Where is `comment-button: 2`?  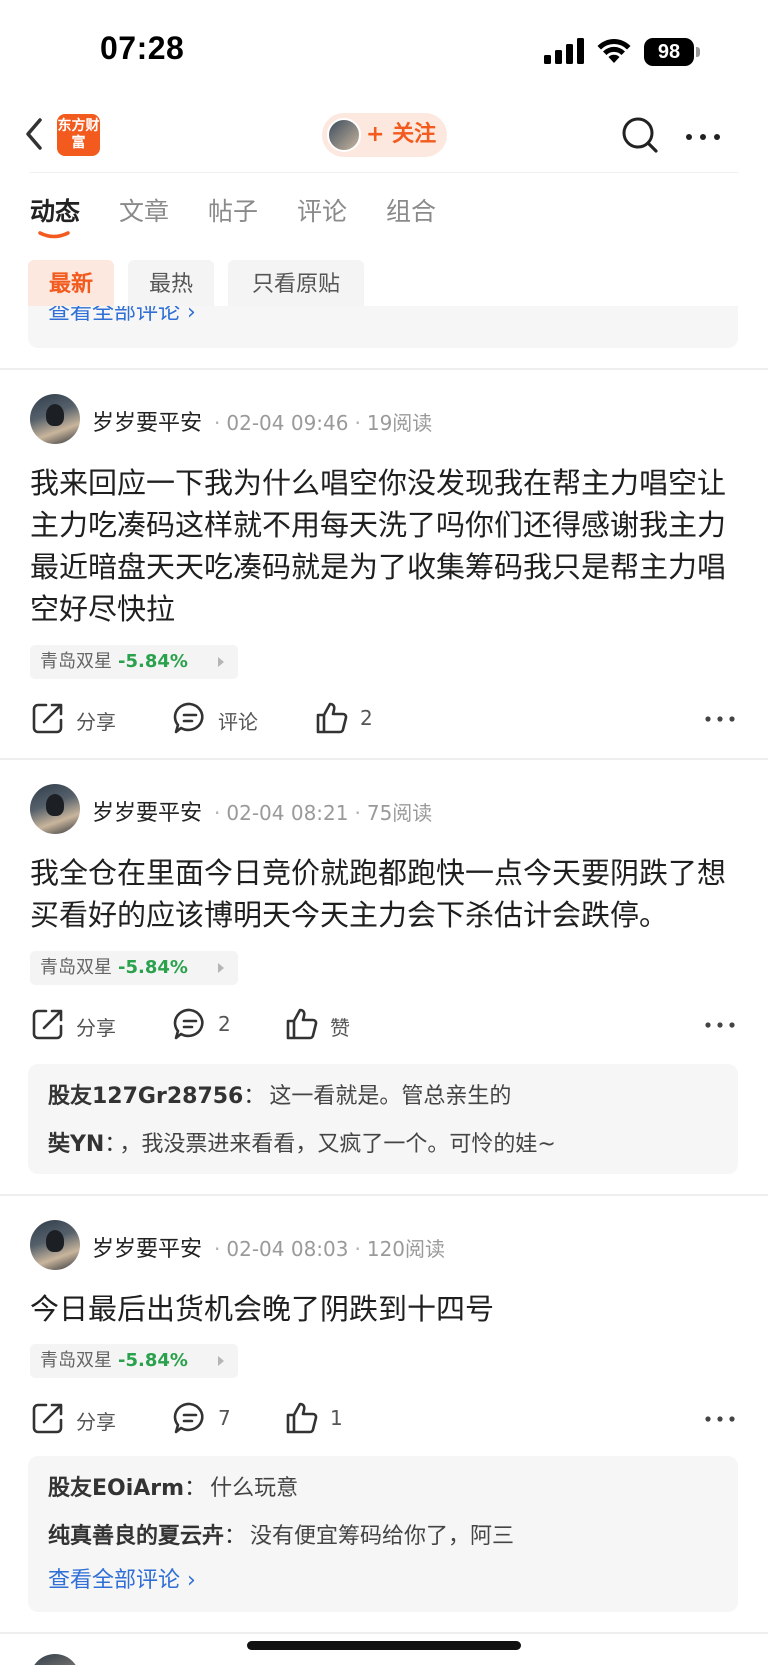 comment-button: 2 is located at coordinates (212, 1026).